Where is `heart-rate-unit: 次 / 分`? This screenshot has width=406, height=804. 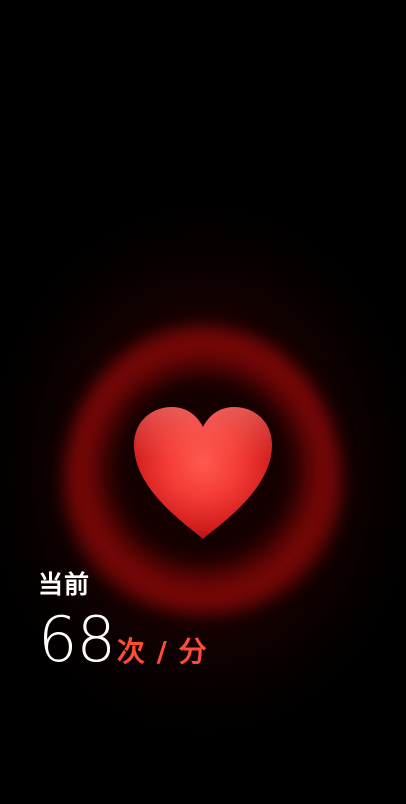 heart-rate-unit: 次 / 分 is located at coordinates (162, 651).